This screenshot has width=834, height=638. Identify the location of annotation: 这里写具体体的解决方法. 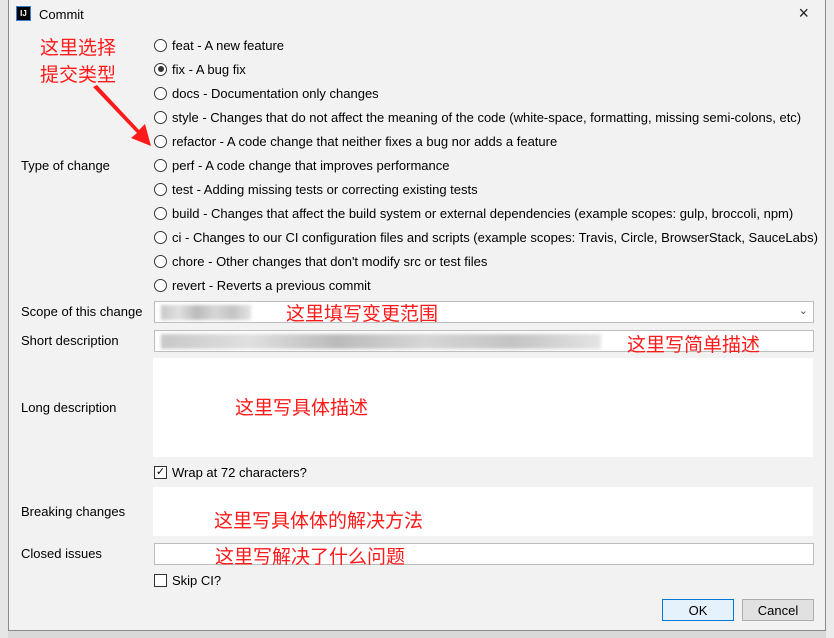
(319, 521).